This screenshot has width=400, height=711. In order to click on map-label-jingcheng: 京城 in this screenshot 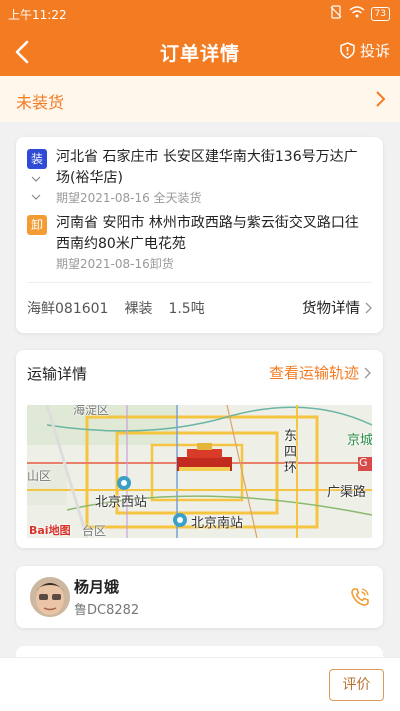, I will do `click(359, 440)`.